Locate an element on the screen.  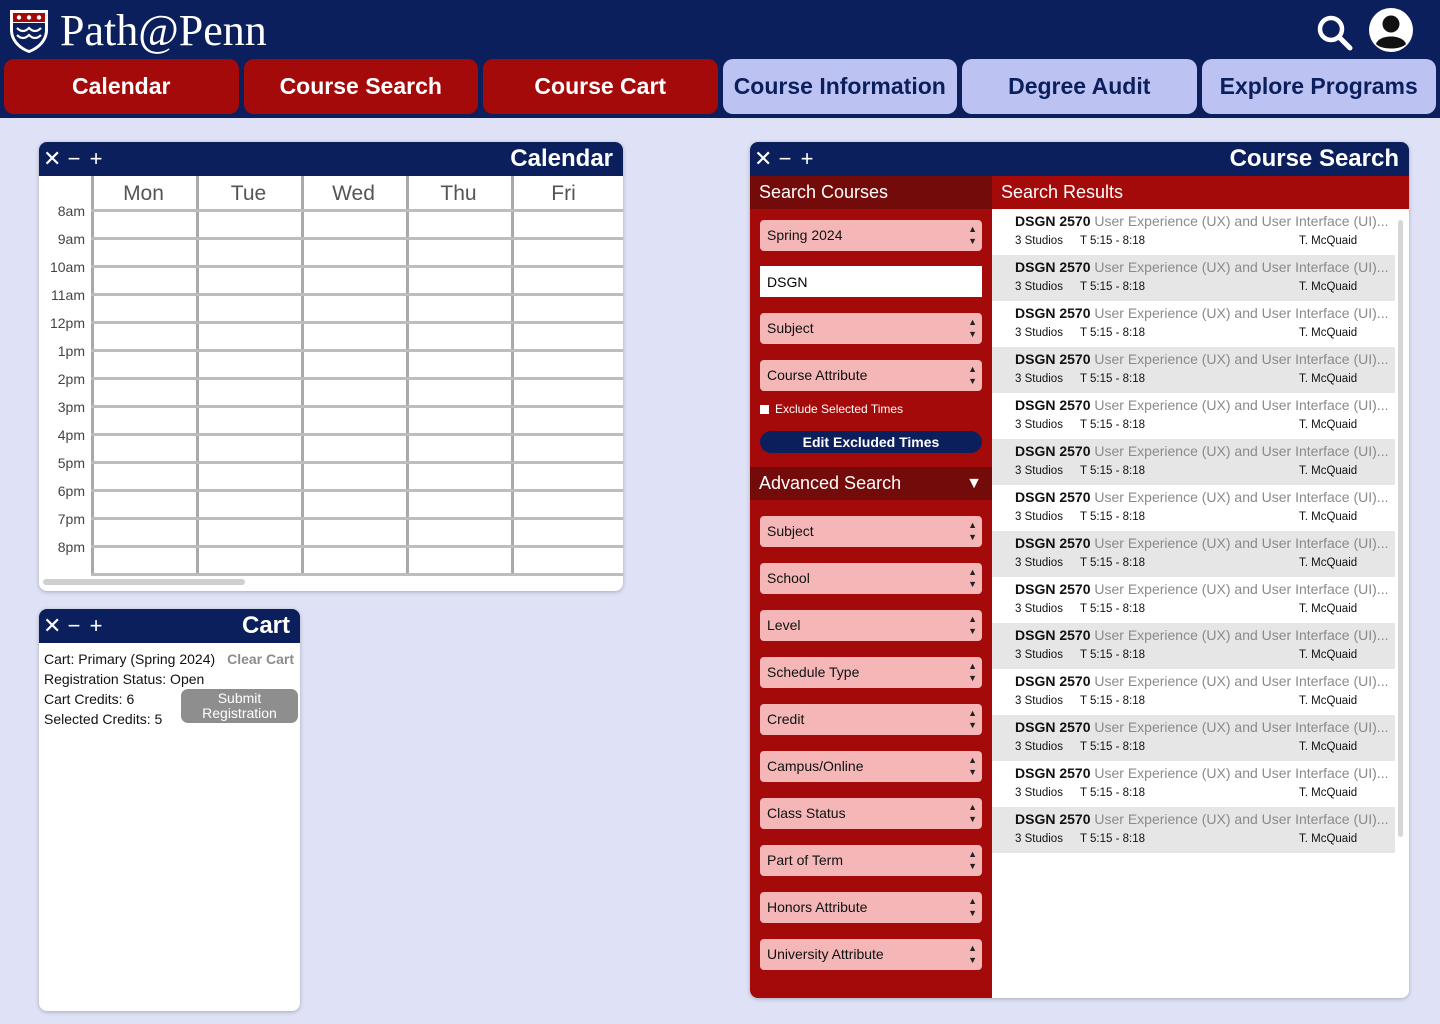
tab-course-information: Course Information is located at coordinates (839, 86).